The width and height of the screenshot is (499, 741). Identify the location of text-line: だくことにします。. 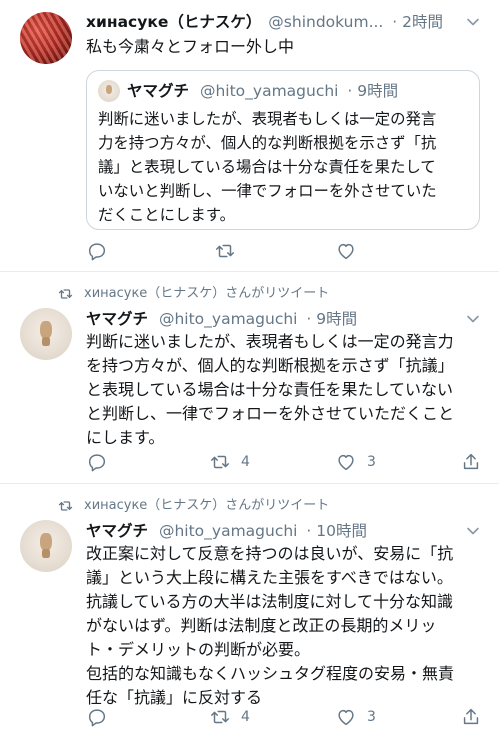
(166, 215).